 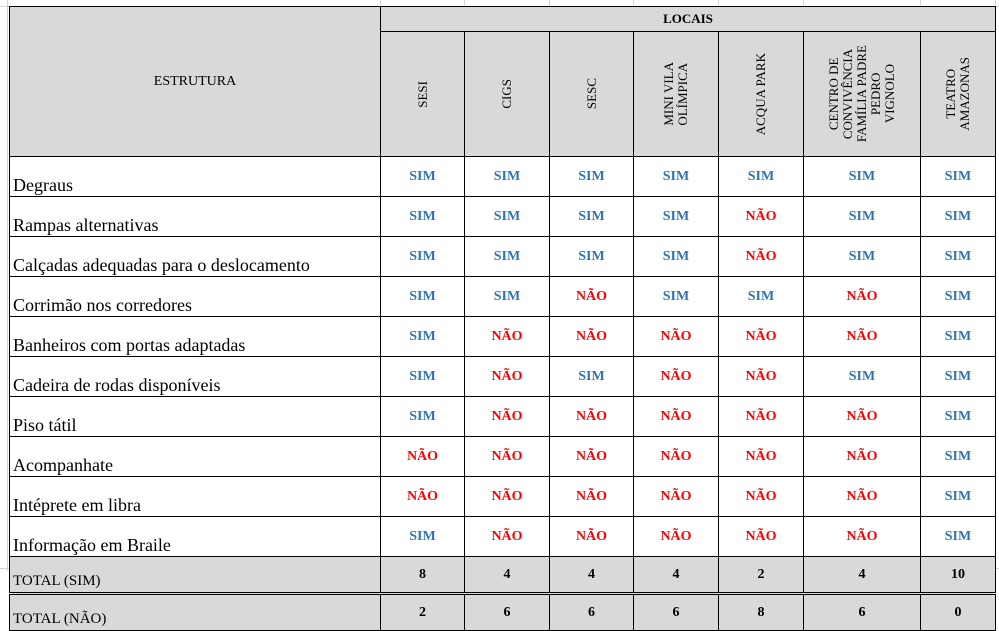 What do you see at coordinates (195, 612) in the screenshot?
I see `total-label: TOTAL (NÃO)` at bounding box center [195, 612].